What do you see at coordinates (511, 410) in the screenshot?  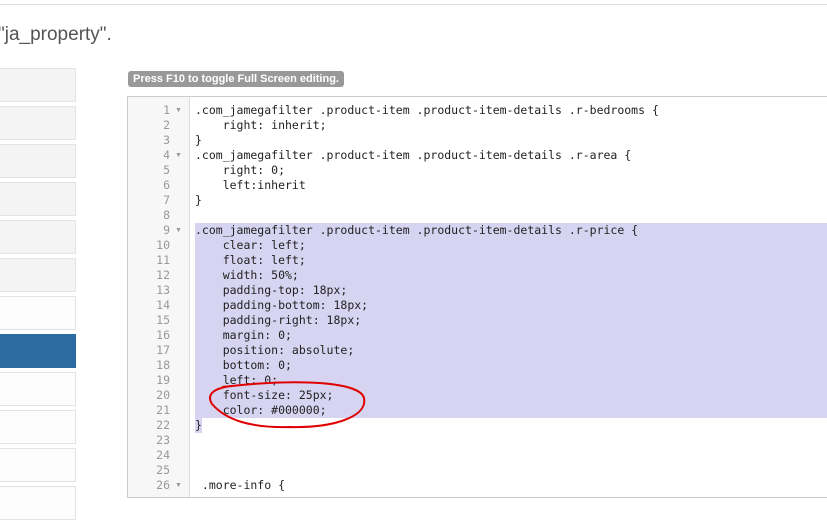 I see `code-line: color: #000000;` at bounding box center [511, 410].